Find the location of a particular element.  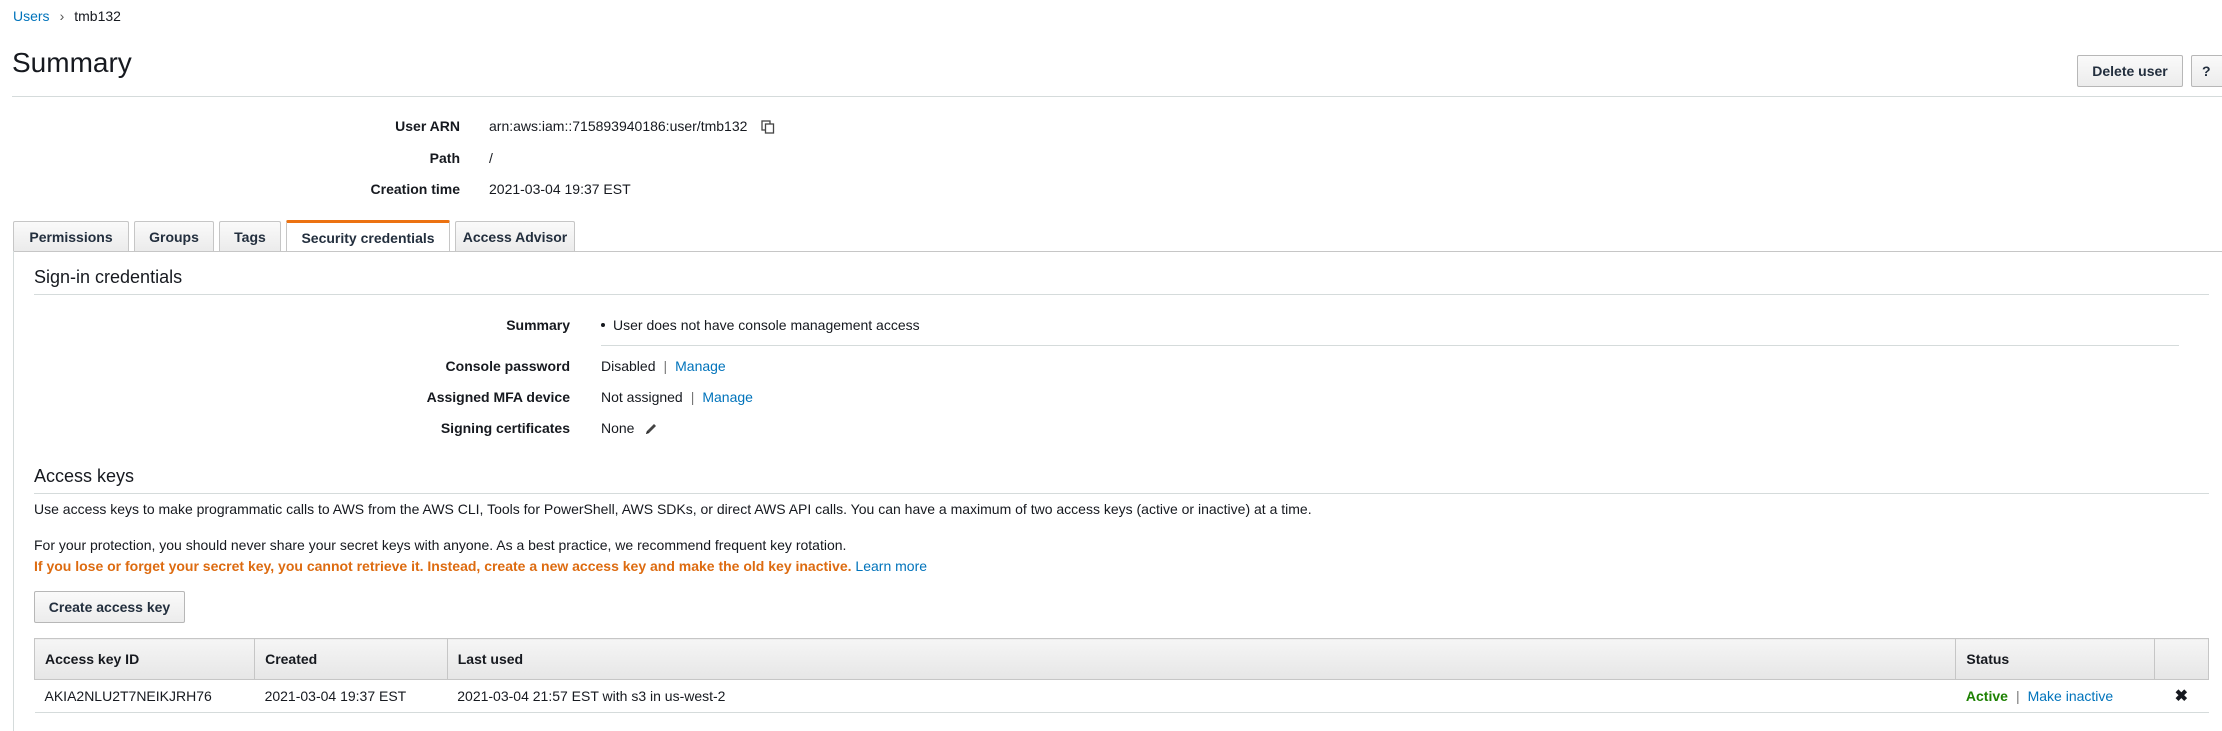

make-inactive-link: Make inactive is located at coordinates (2071, 696).